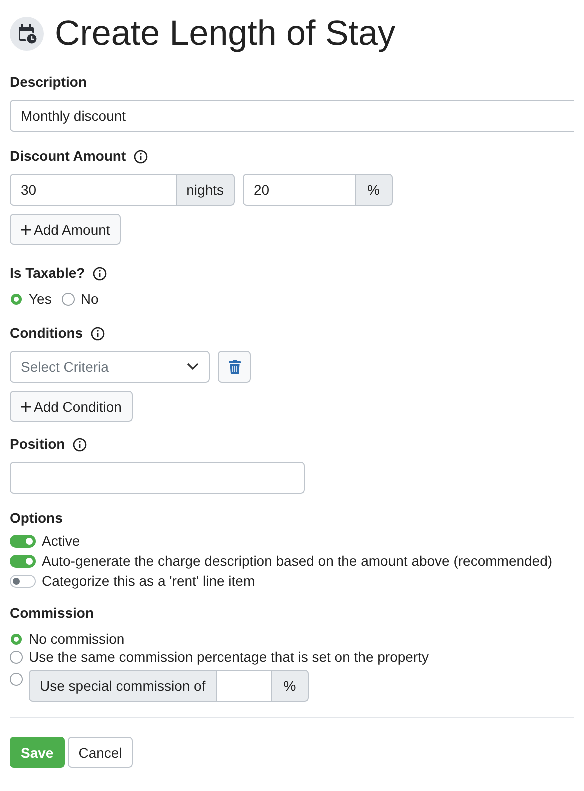 The image size is (584, 791). I want to click on add-amount-button: Add Amount, so click(66, 229).